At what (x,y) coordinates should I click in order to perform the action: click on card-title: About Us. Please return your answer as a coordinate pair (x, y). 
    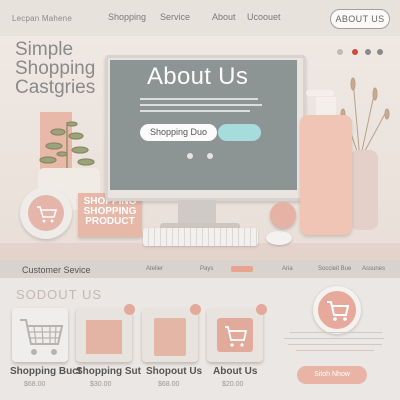
    Looking at the image, I should click on (235, 371).